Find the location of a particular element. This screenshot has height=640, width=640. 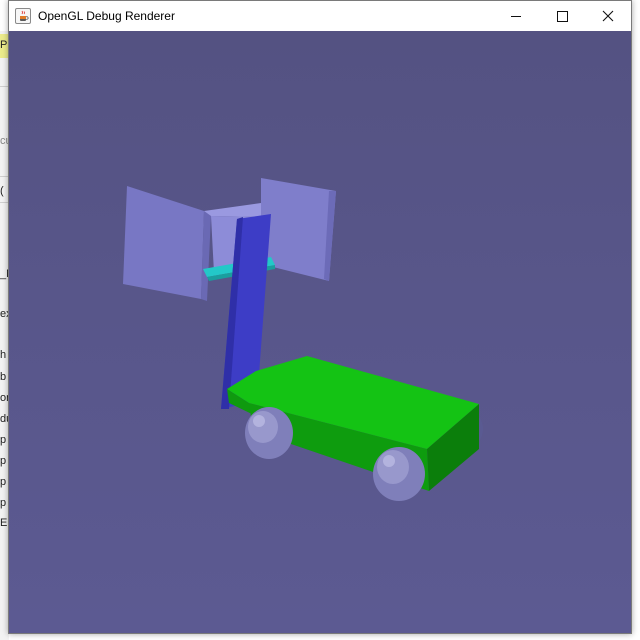

close-button is located at coordinates (608, 16).